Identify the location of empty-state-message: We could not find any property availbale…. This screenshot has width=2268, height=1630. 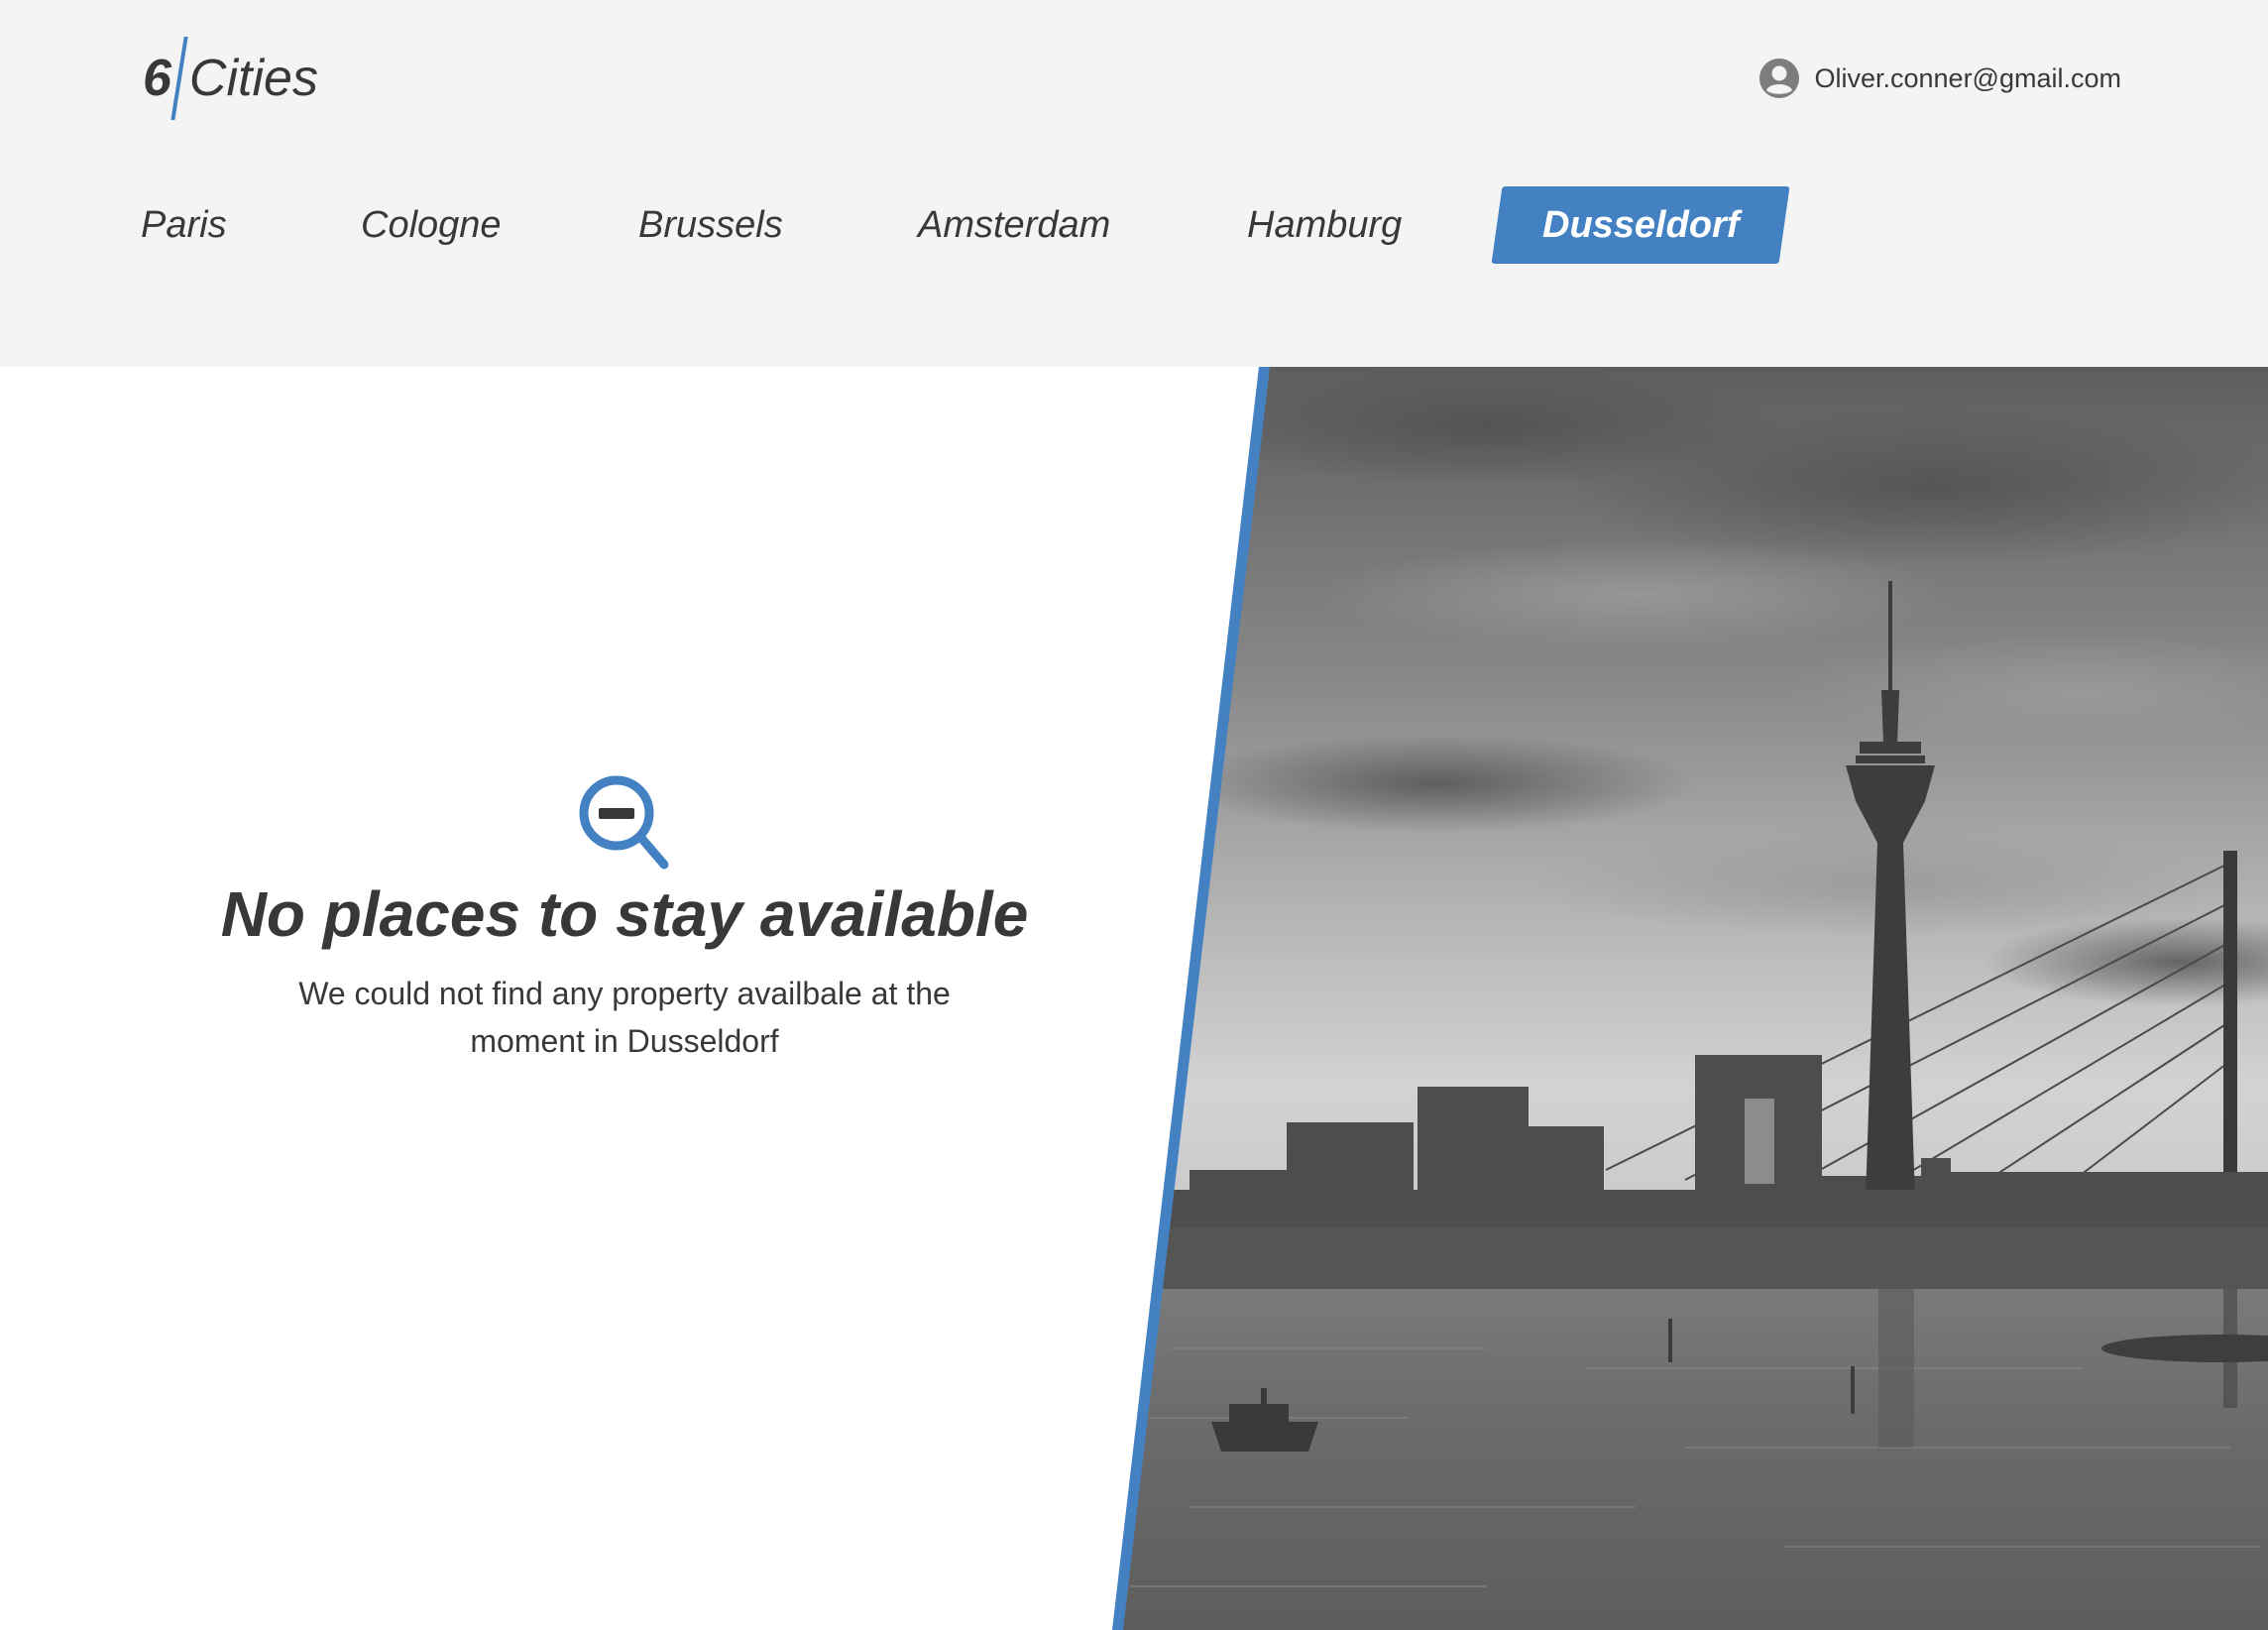
(624, 1017).